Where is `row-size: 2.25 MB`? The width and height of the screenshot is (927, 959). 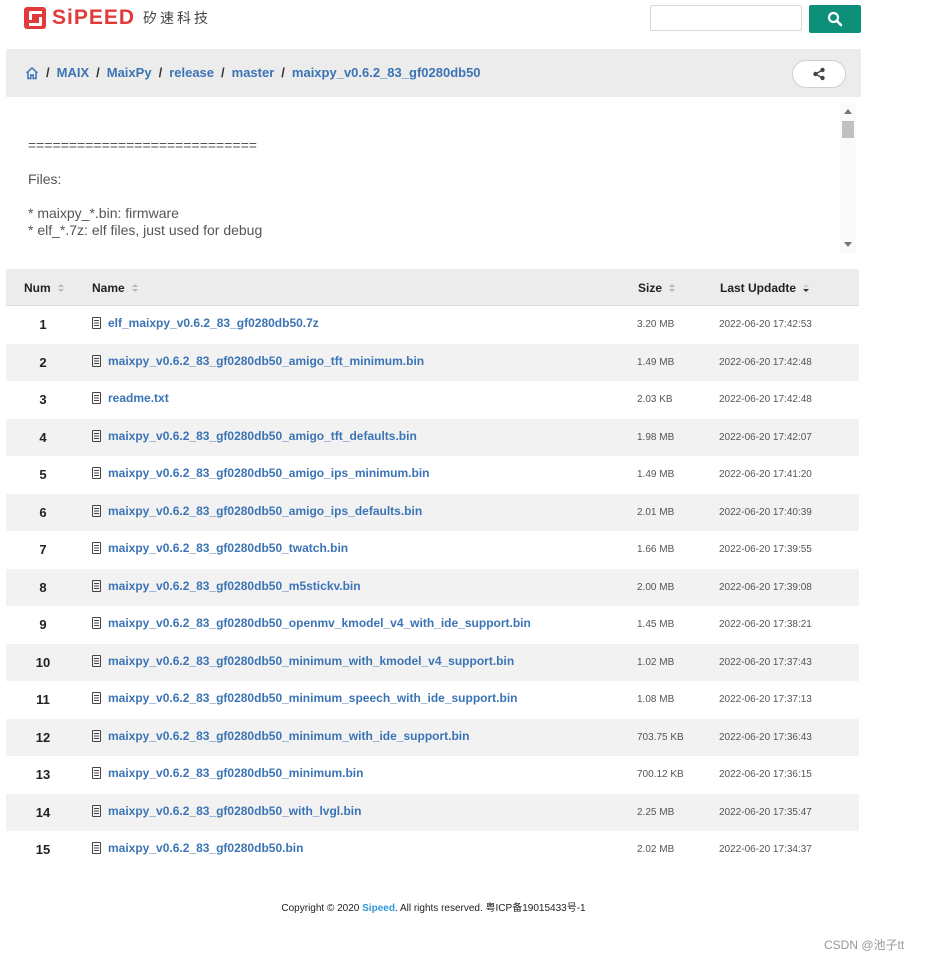
row-size: 2.25 MB is located at coordinates (656, 812).